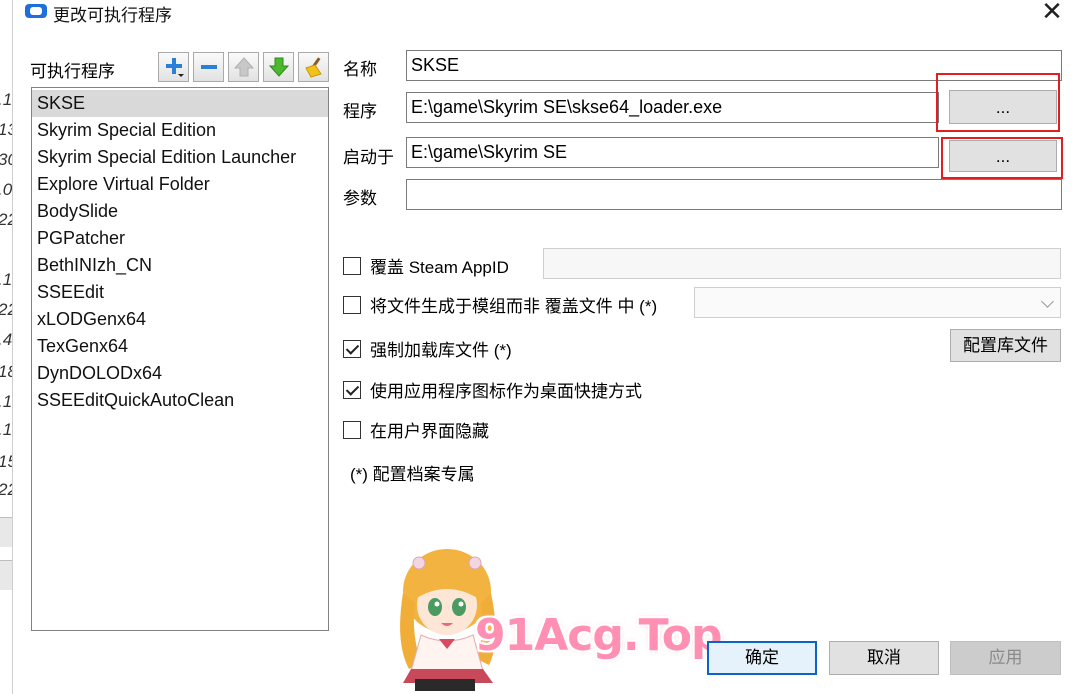 Image resolution: width=1076 pixels, height=694 pixels. What do you see at coordinates (180, 292) in the screenshot?
I see `list-item: SSEEdit` at bounding box center [180, 292].